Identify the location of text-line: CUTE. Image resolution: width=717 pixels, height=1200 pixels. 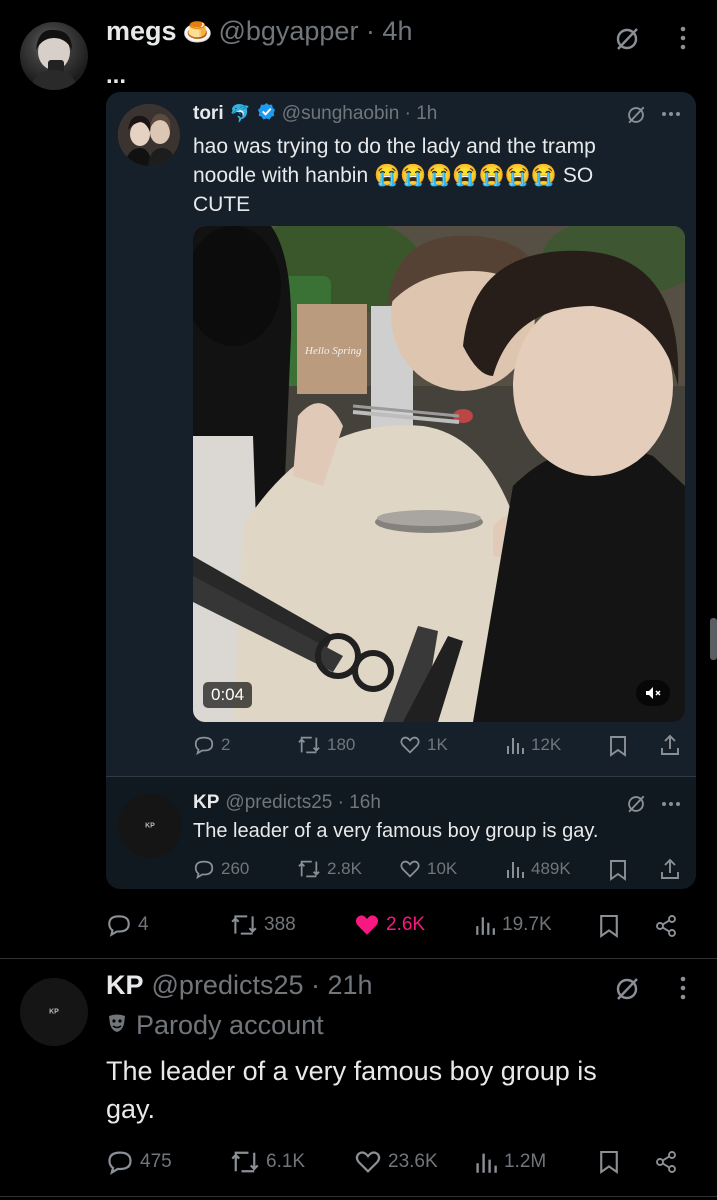
(222, 204).